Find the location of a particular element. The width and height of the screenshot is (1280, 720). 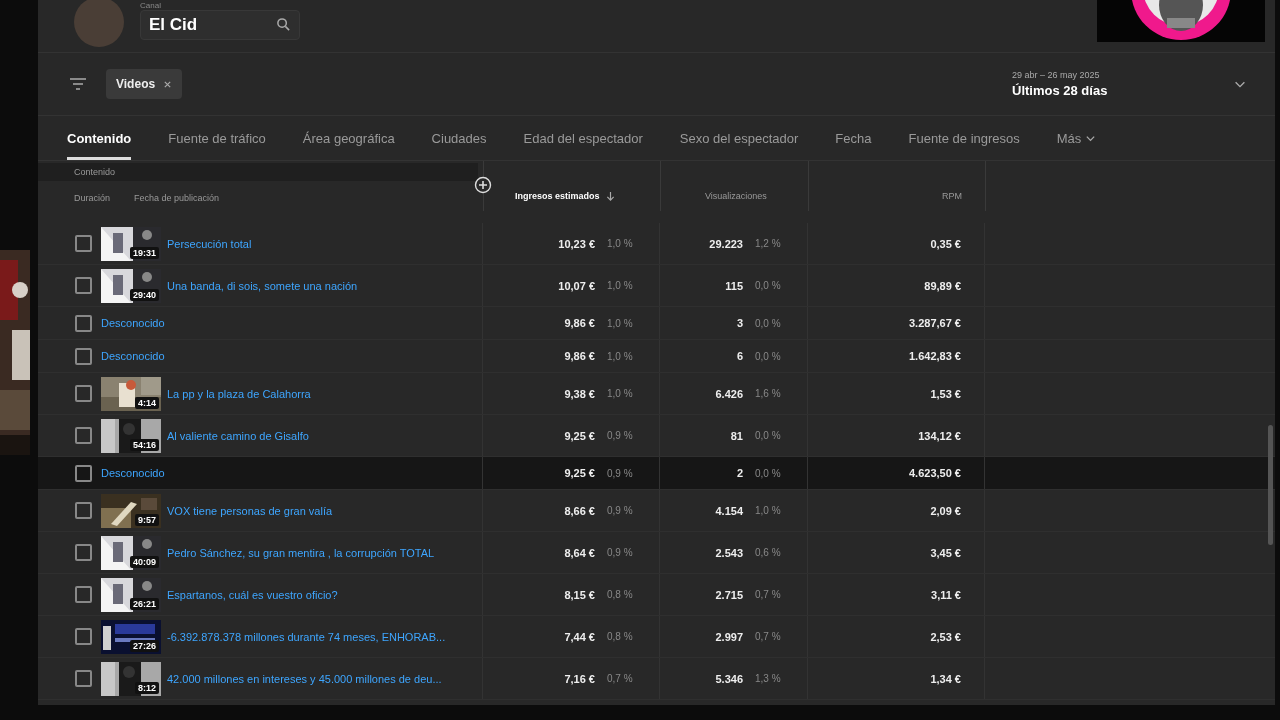

search-icon is located at coordinates (283, 24).